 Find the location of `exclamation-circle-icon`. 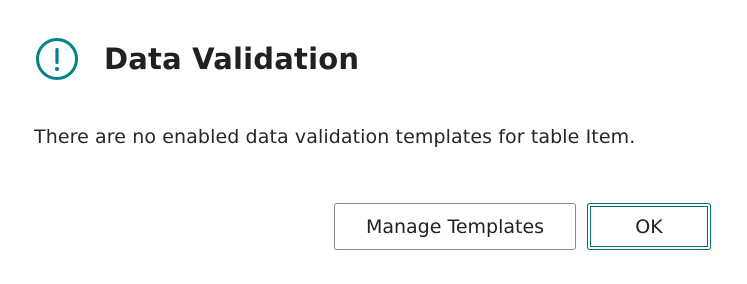

exclamation-circle-icon is located at coordinates (57, 59).